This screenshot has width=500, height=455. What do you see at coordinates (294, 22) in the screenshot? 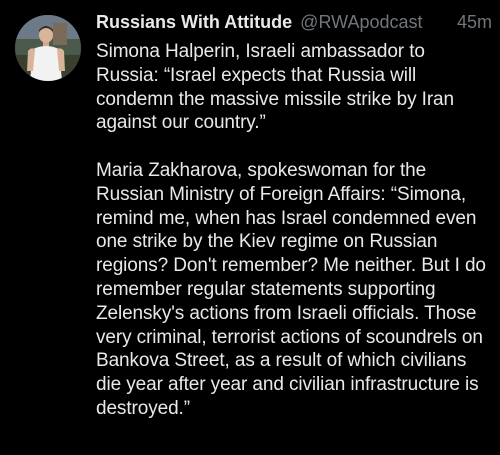
I see `tweet-header: Russians With Attitude @RWApodcast 45m` at bounding box center [294, 22].